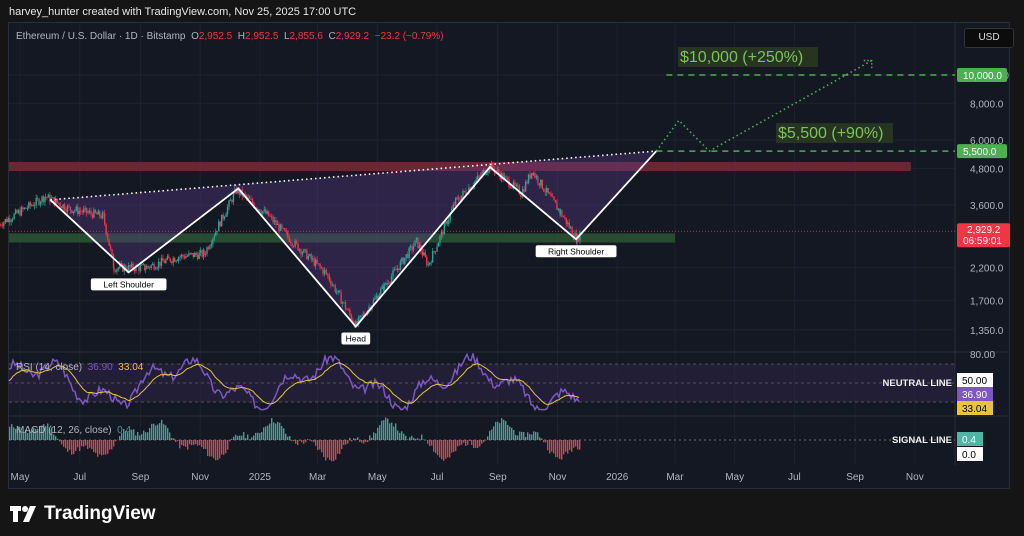 The image size is (1024, 536). What do you see at coordinates (260, 477) in the screenshot?
I see `x-tick-label: 2025` at bounding box center [260, 477].